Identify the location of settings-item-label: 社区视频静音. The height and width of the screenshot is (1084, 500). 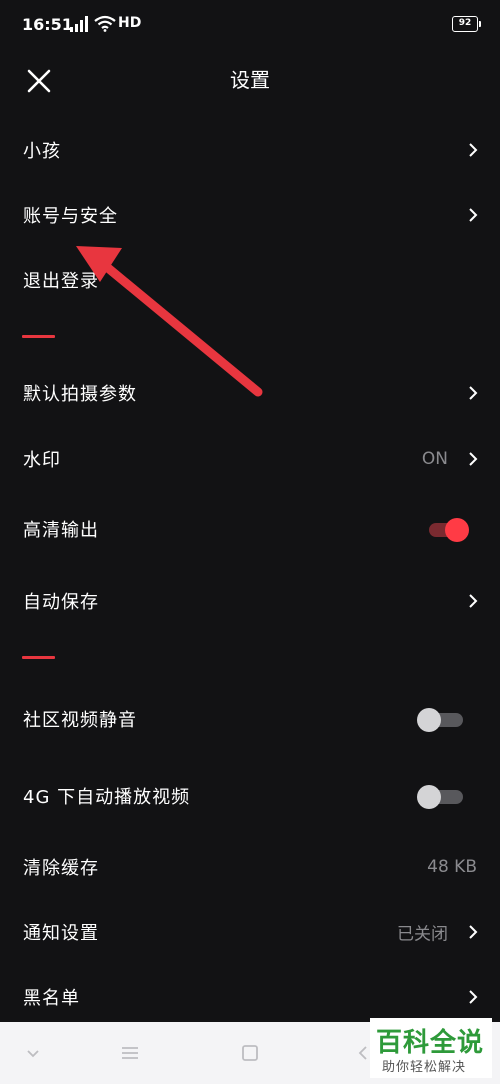
(80, 720).